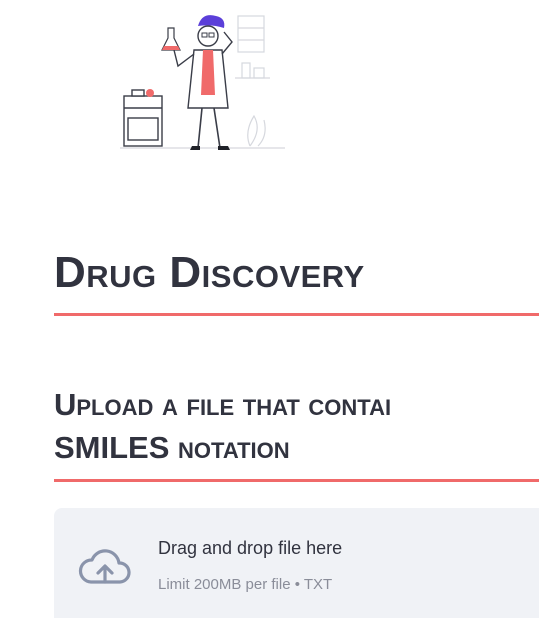 This screenshot has width=539, height=618. I want to click on cloud-upload-icon, so click(104, 566).